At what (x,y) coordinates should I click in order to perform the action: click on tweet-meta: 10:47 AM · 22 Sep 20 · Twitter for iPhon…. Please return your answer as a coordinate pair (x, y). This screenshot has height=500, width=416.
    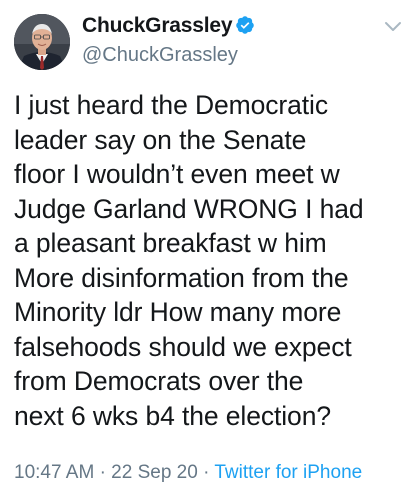
    Looking at the image, I should click on (188, 473).